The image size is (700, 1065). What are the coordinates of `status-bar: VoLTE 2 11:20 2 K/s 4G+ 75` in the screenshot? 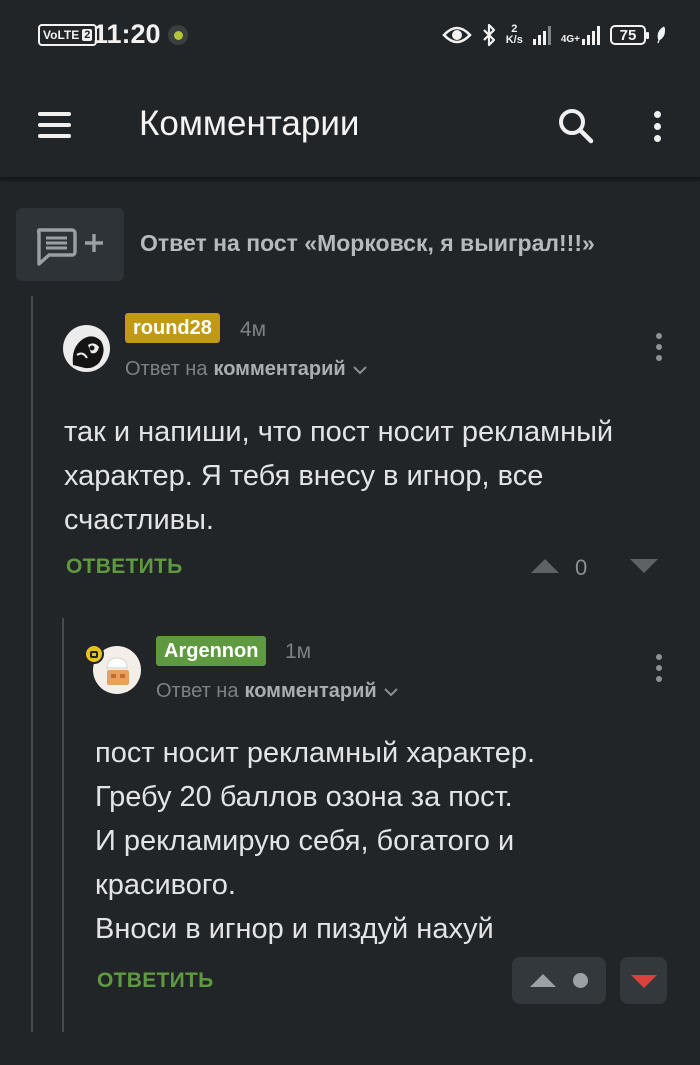 It's located at (350, 35).